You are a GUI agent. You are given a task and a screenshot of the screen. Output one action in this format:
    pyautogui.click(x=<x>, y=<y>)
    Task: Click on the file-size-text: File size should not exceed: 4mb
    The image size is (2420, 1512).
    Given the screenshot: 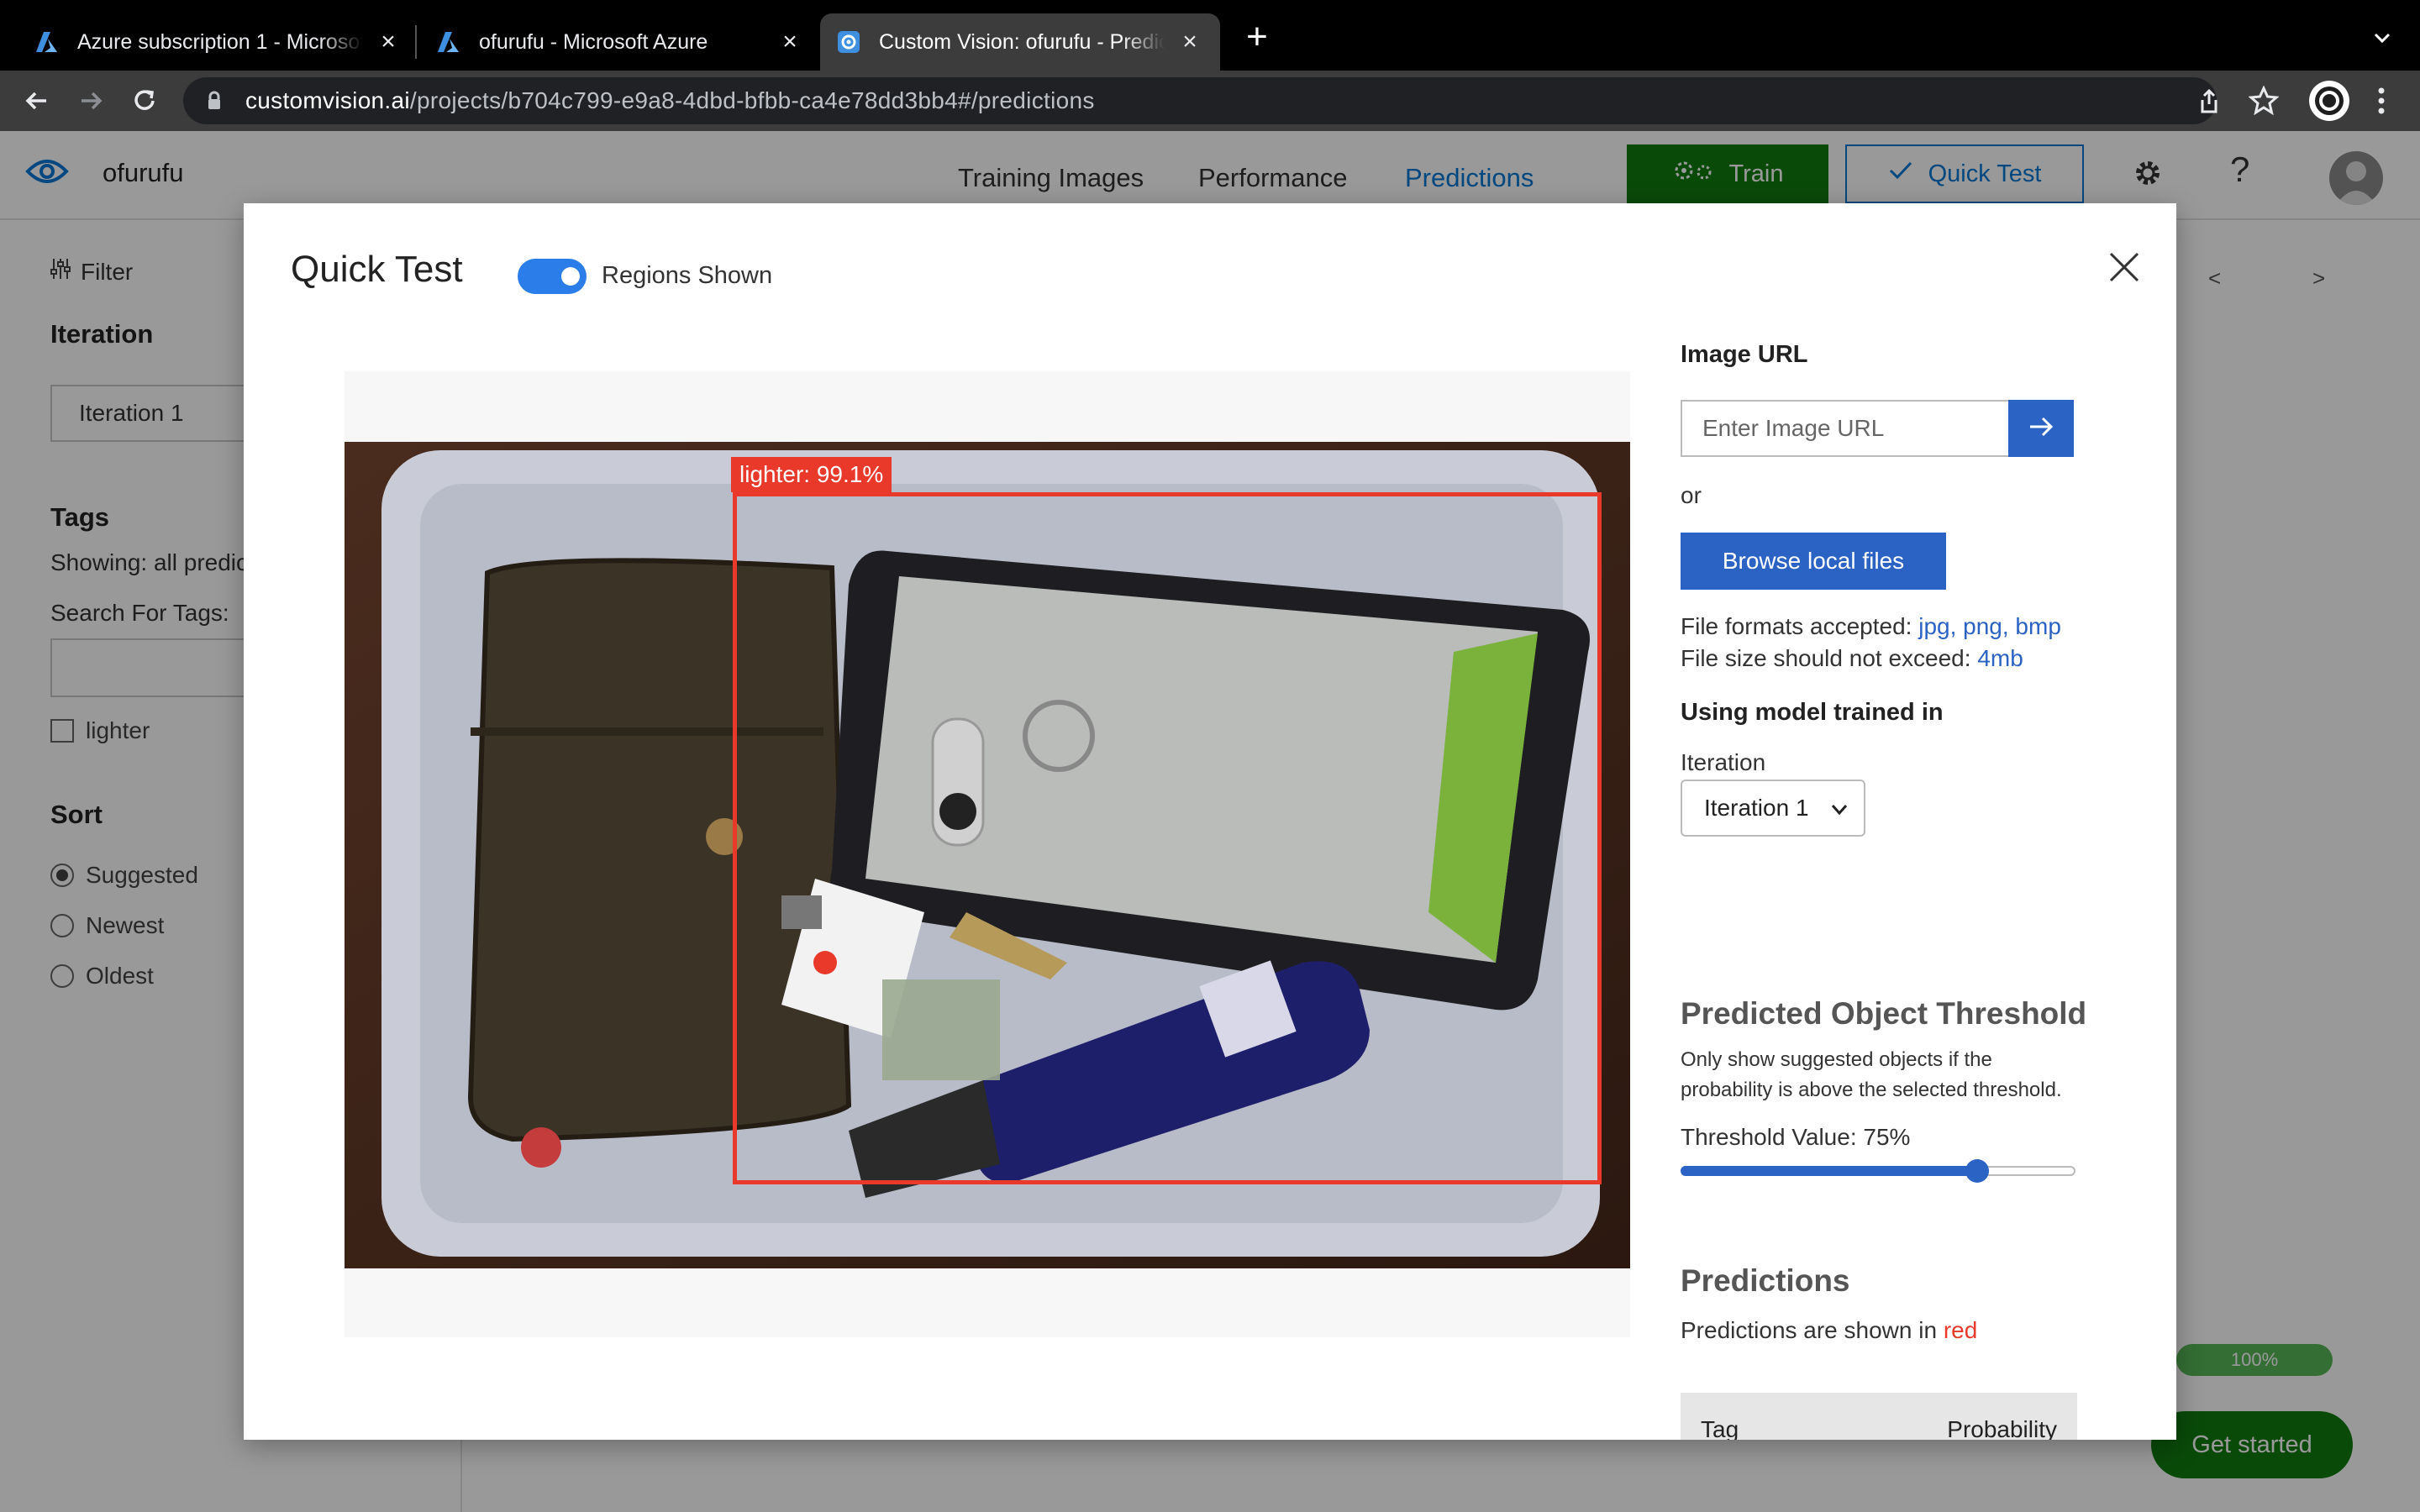 What is the action you would take?
    pyautogui.click(x=1852, y=658)
    